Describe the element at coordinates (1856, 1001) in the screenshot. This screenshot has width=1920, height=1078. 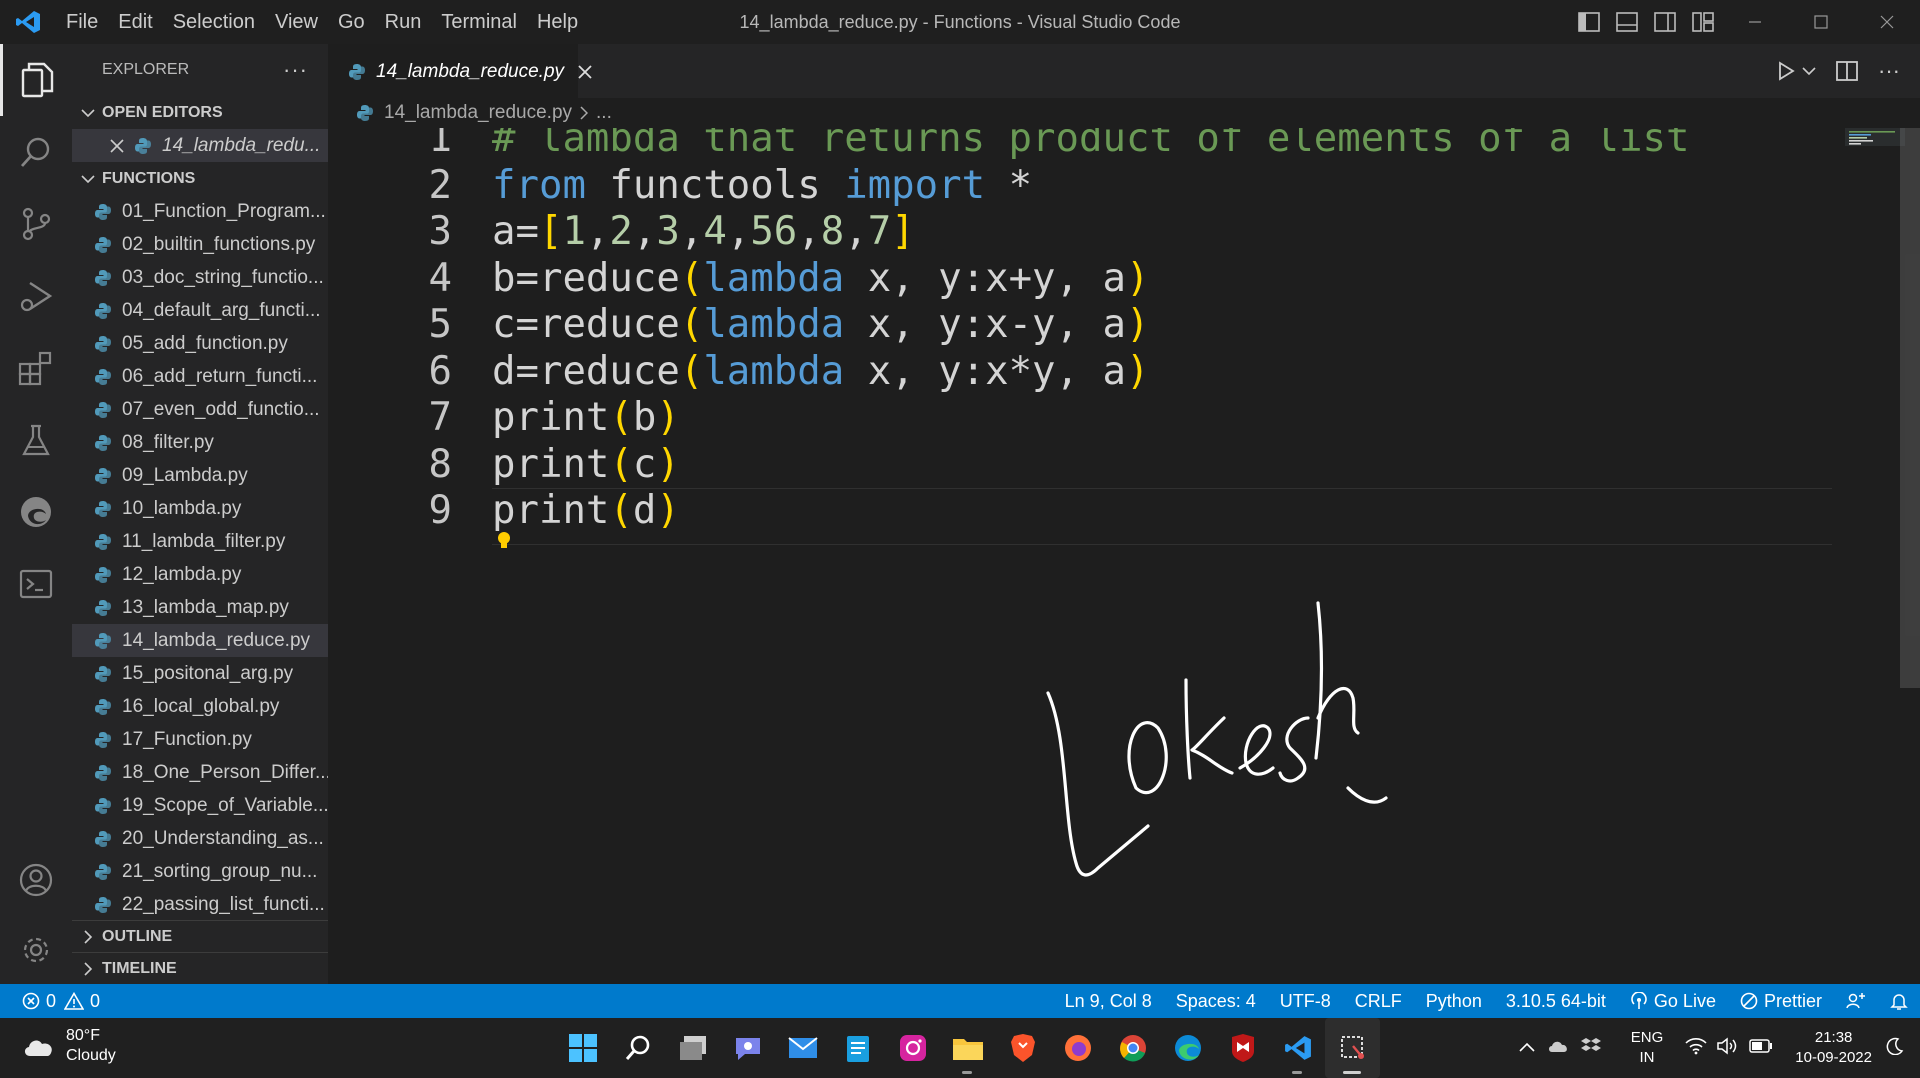
I see `feedback-icon` at that location.